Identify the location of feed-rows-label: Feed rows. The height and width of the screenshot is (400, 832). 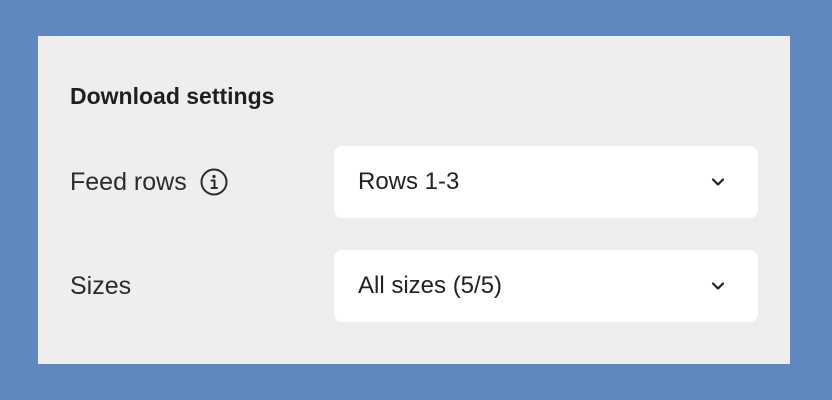
(128, 182).